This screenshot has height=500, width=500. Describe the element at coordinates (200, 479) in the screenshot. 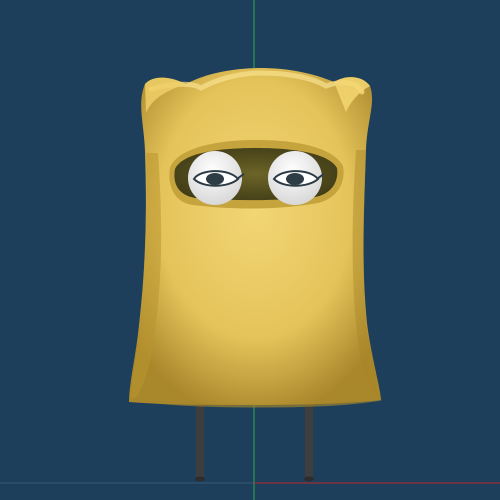

I see `left-foot` at that location.